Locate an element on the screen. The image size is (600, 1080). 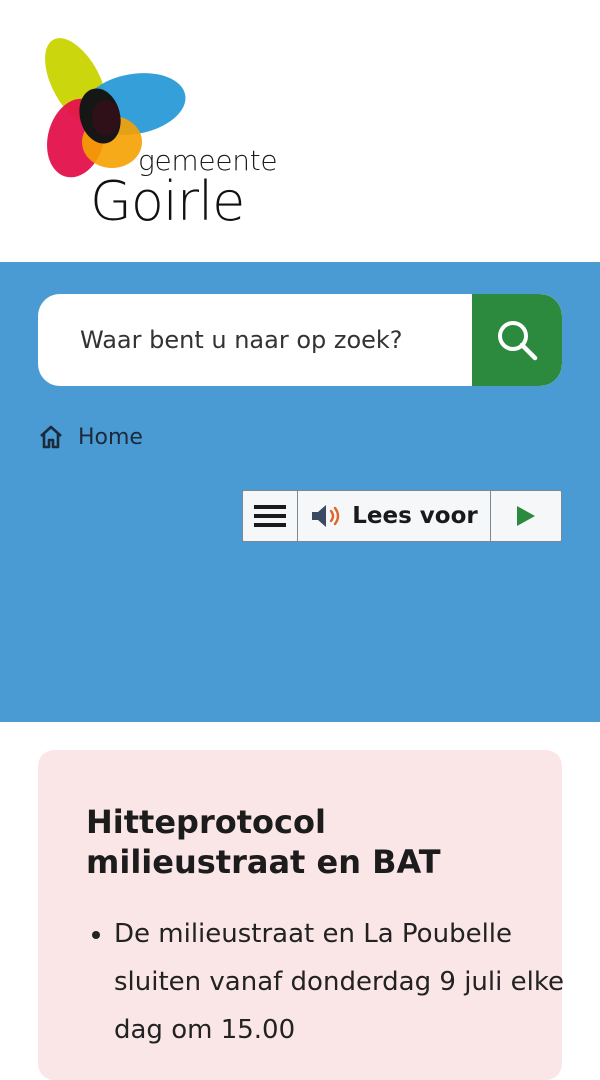
play-icon is located at coordinates (526, 516).